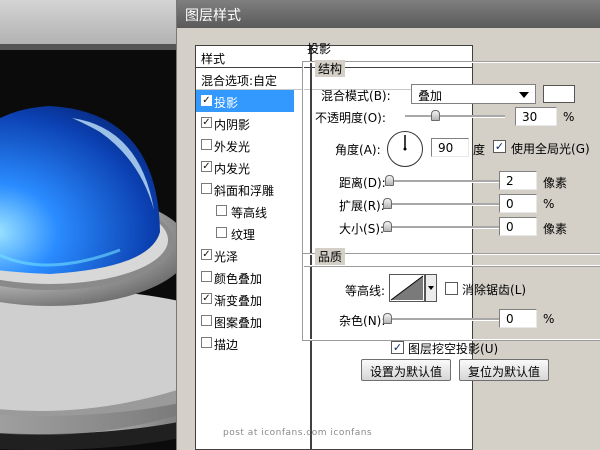 The image size is (600, 450). Describe the element at coordinates (569, 117) in the screenshot. I see `opacity-unit: %` at that location.